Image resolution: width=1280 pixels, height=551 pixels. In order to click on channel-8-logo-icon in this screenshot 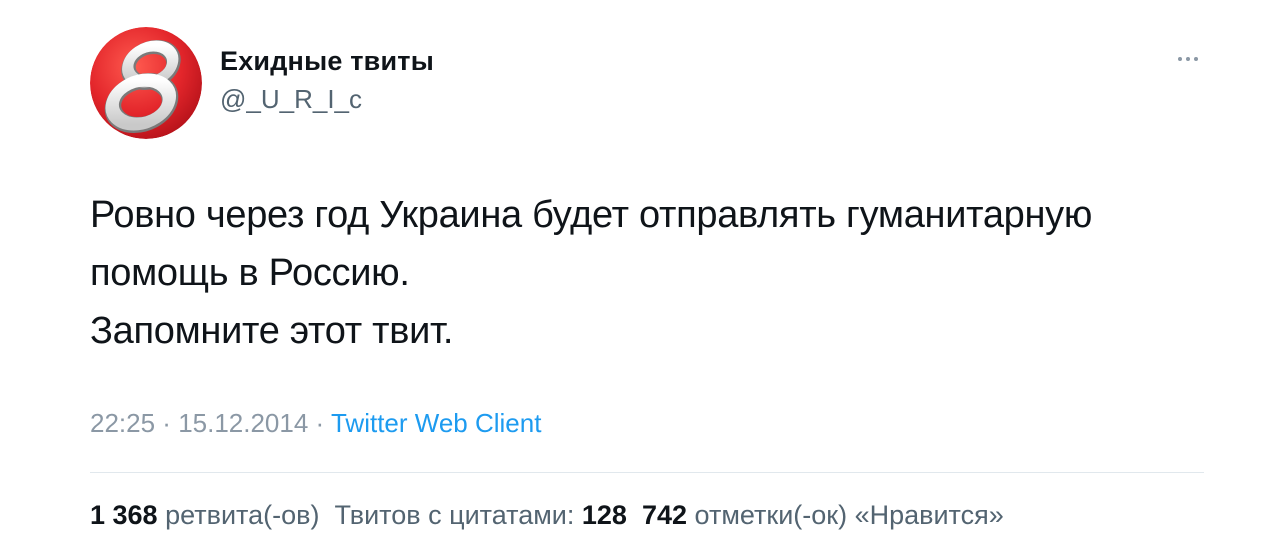, I will do `click(146, 83)`.